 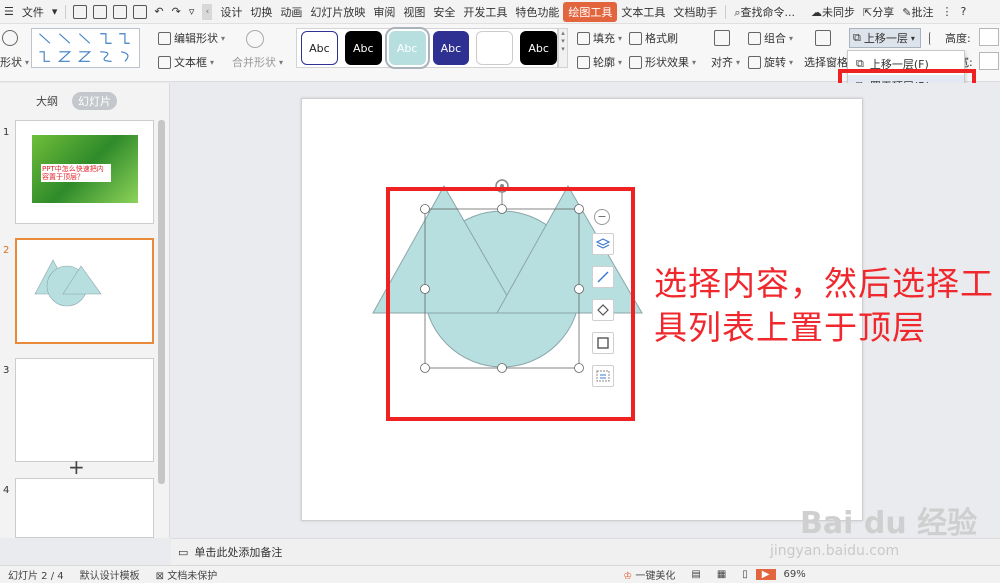 I want to click on edit-shape-label: 编辑形状, so click(x=196, y=38).